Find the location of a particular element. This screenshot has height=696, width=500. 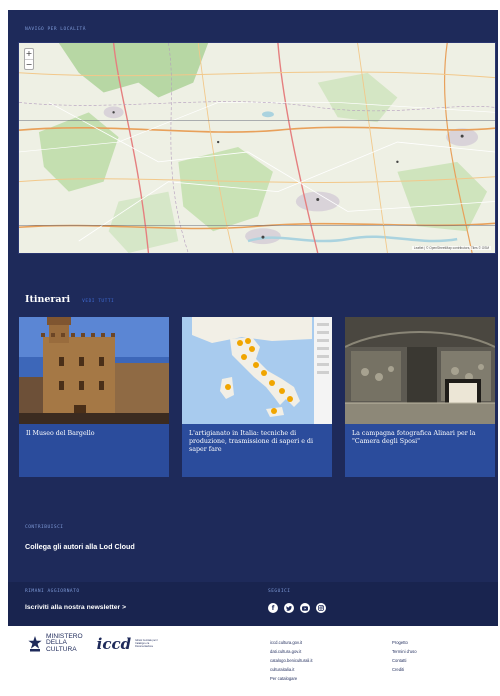

footer-link: Per catalogare is located at coordinates (291, 678).